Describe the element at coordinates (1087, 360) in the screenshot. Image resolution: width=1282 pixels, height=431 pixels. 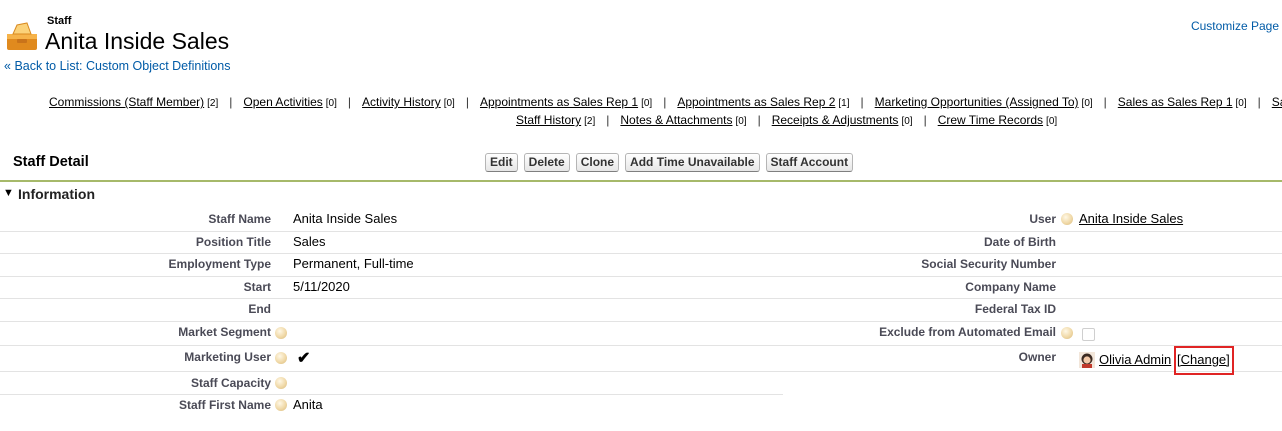
I see `avatar-icon` at that location.